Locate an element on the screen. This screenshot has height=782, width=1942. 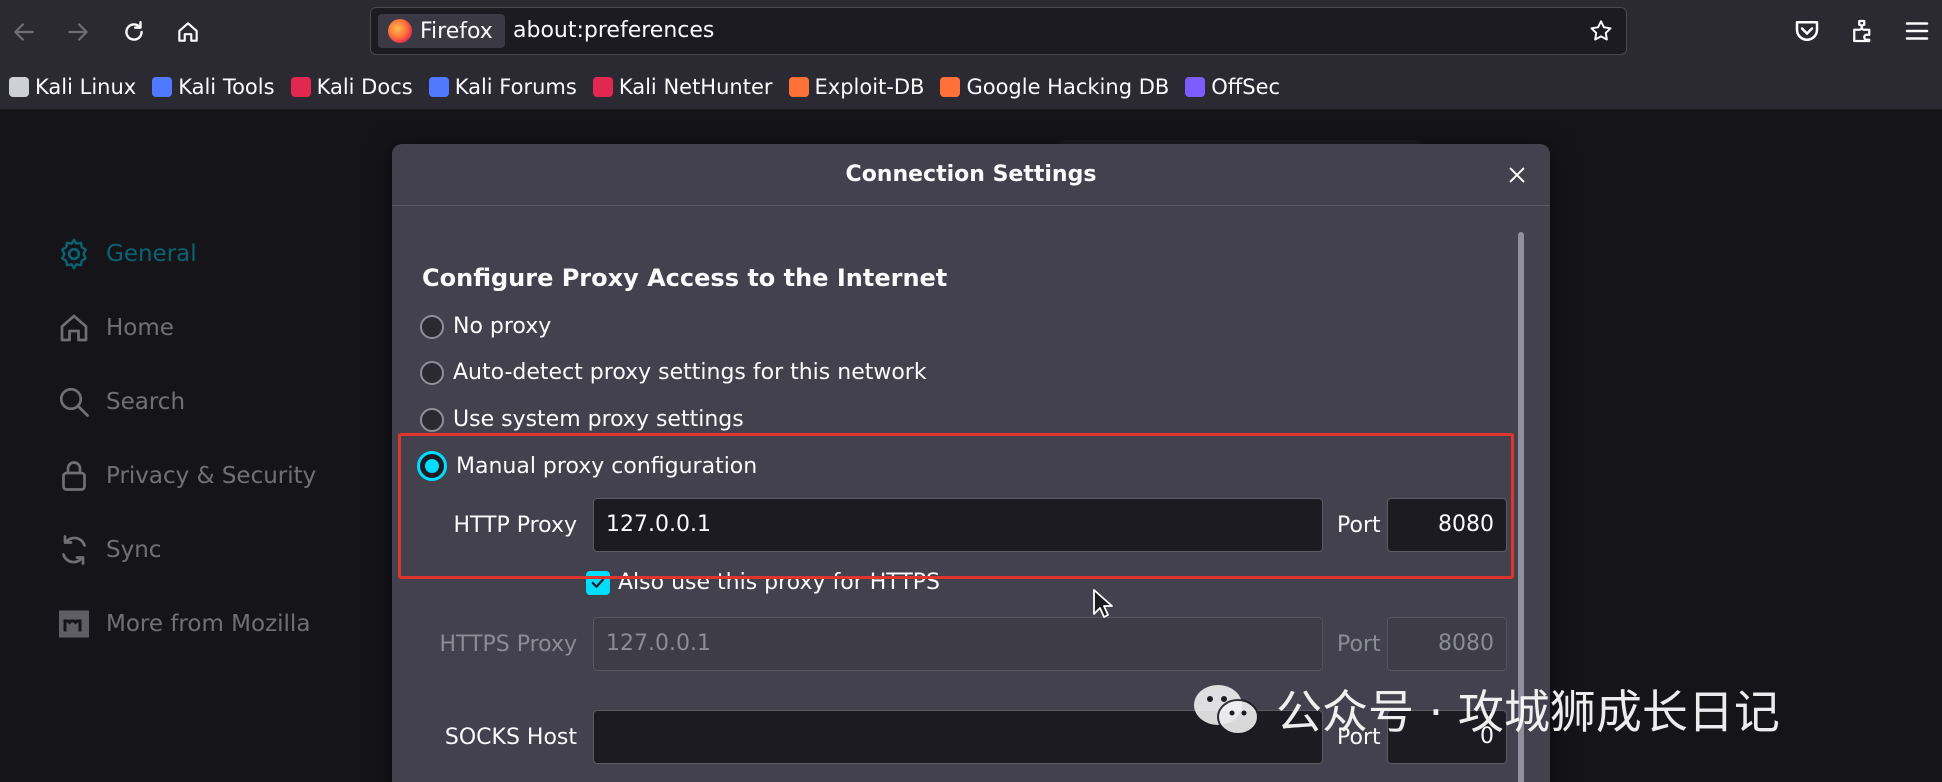
menu-icon is located at coordinates (1917, 31).